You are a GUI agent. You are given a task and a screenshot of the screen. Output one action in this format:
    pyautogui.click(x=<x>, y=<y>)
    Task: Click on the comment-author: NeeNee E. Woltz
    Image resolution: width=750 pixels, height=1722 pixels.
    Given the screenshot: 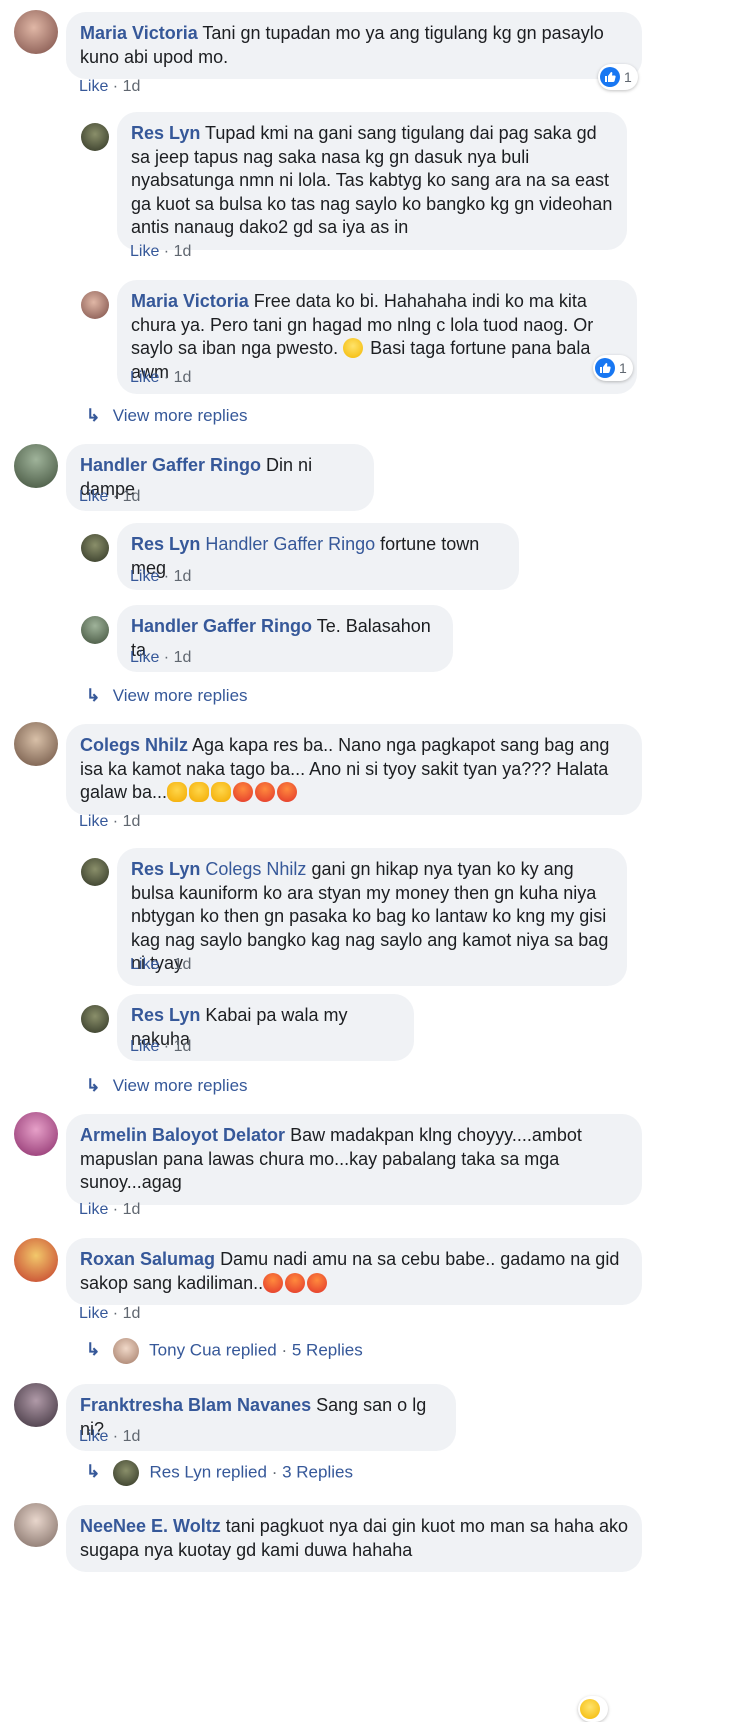 What is the action you would take?
    pyautogui.click(x=150, y=1526)
    